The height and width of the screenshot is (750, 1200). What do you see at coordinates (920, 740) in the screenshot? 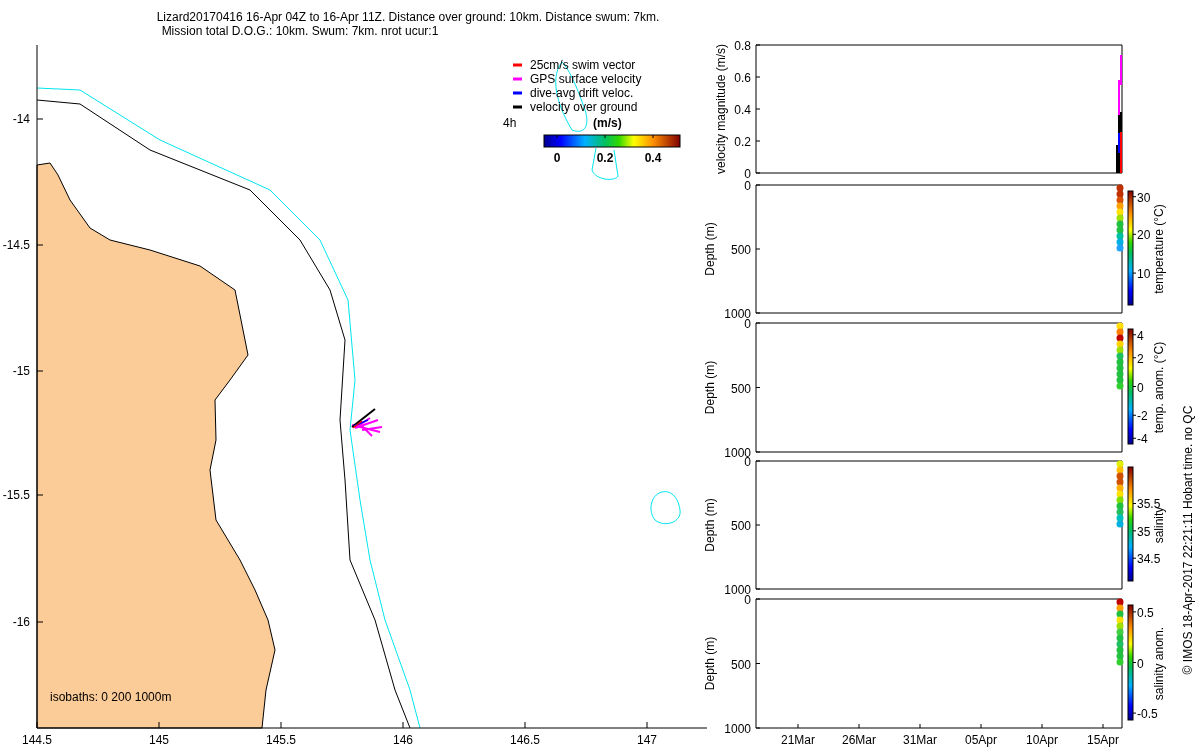
I see `axis-tick-label: 31Mar` at bounding box center [920, 740].